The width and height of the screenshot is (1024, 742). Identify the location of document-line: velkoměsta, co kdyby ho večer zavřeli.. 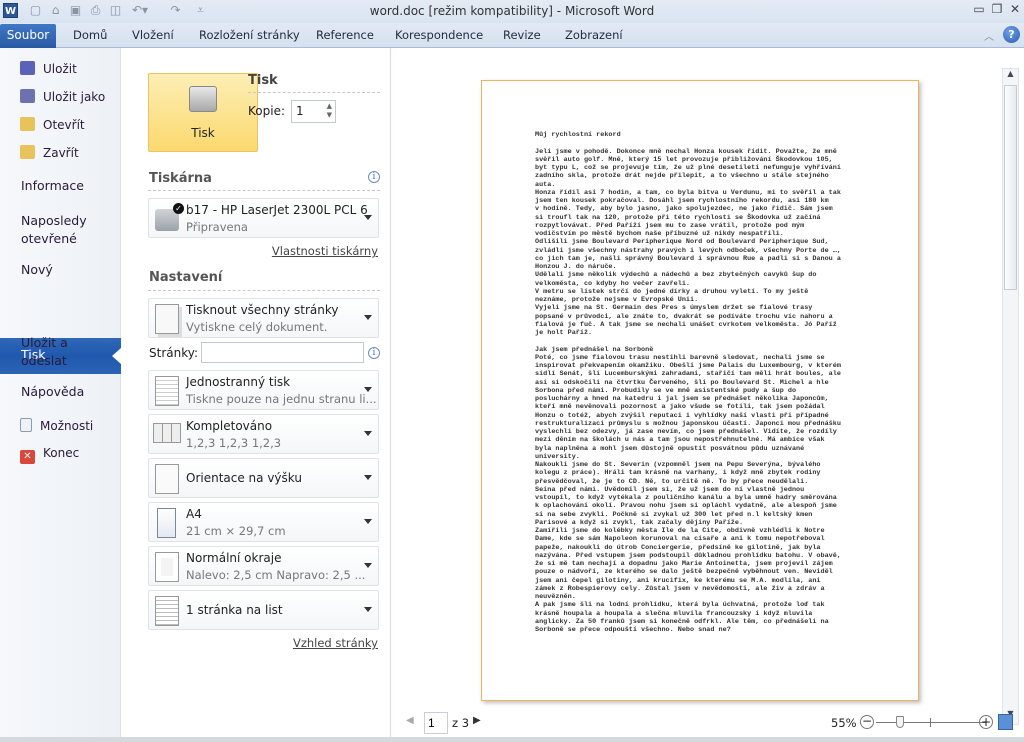
(612, 283).